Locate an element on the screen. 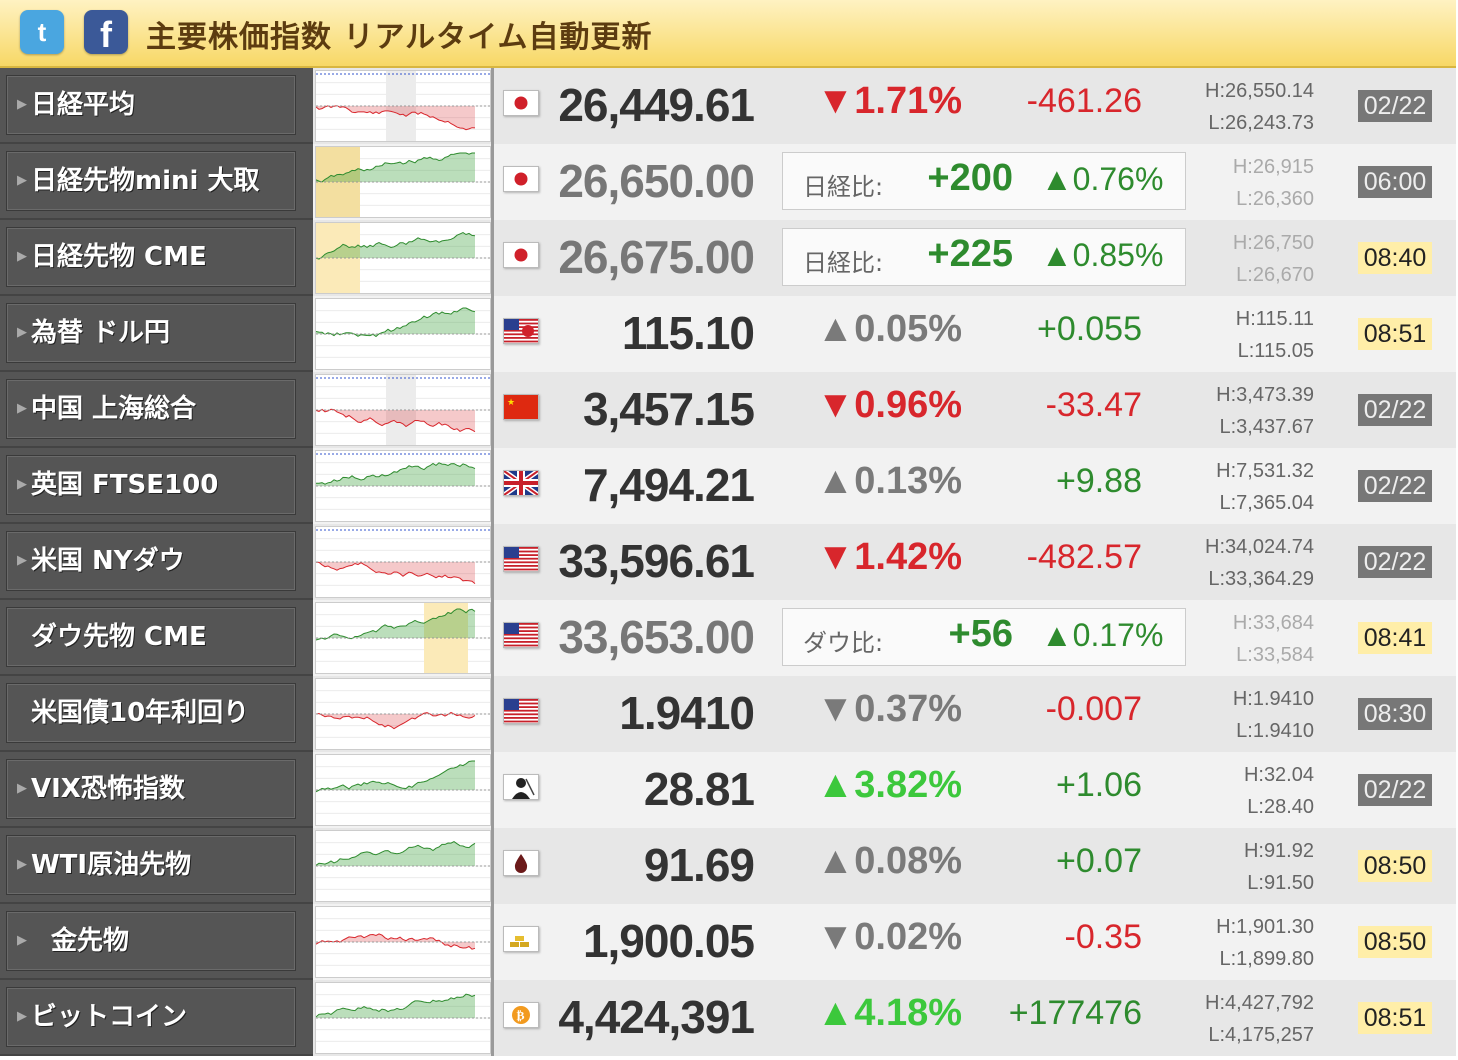 The width and height of the screenshot is (1458, 1060). price-value: 91.69 is located at coordinates (699, 865).